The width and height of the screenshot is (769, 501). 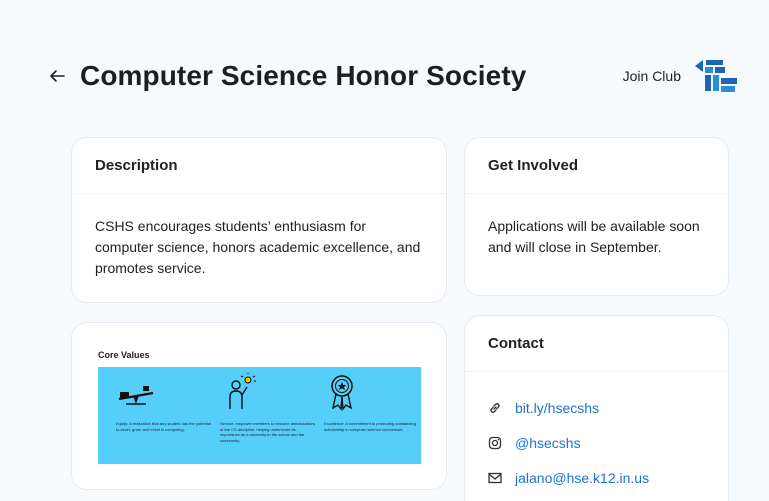 What do you see at coordinates (651, 76) in the screenshot?
I see `join-club-label: Join Club` at bounding box center [651, 76].